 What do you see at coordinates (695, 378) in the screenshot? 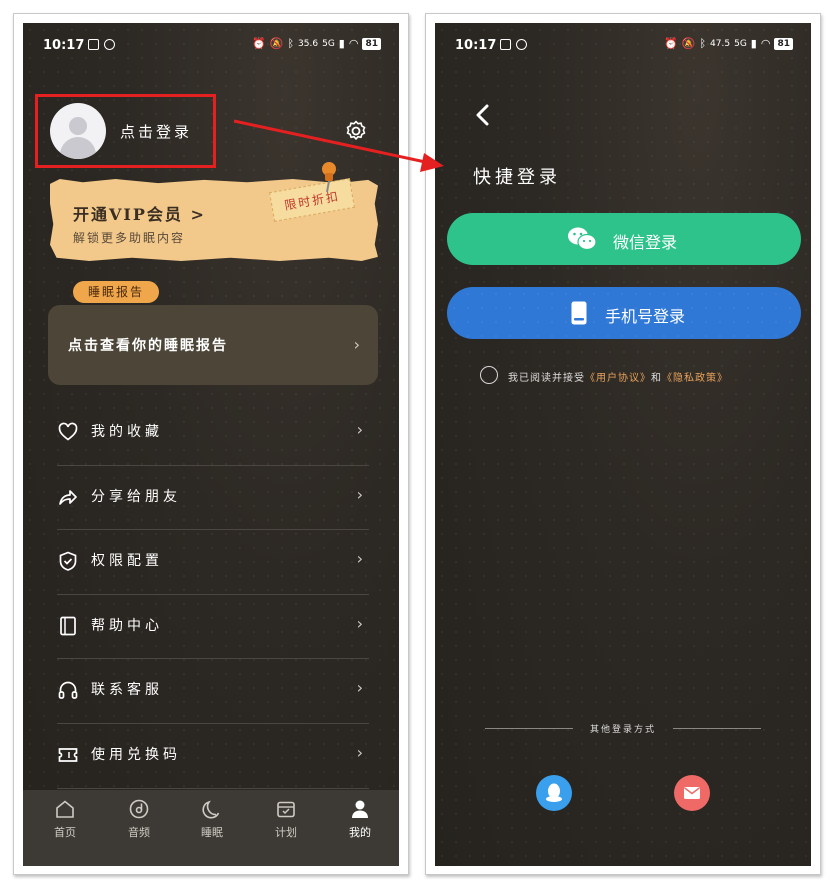
I see `privacy-policy-link: 《隐私政策》` at bounding box center [695, 378].